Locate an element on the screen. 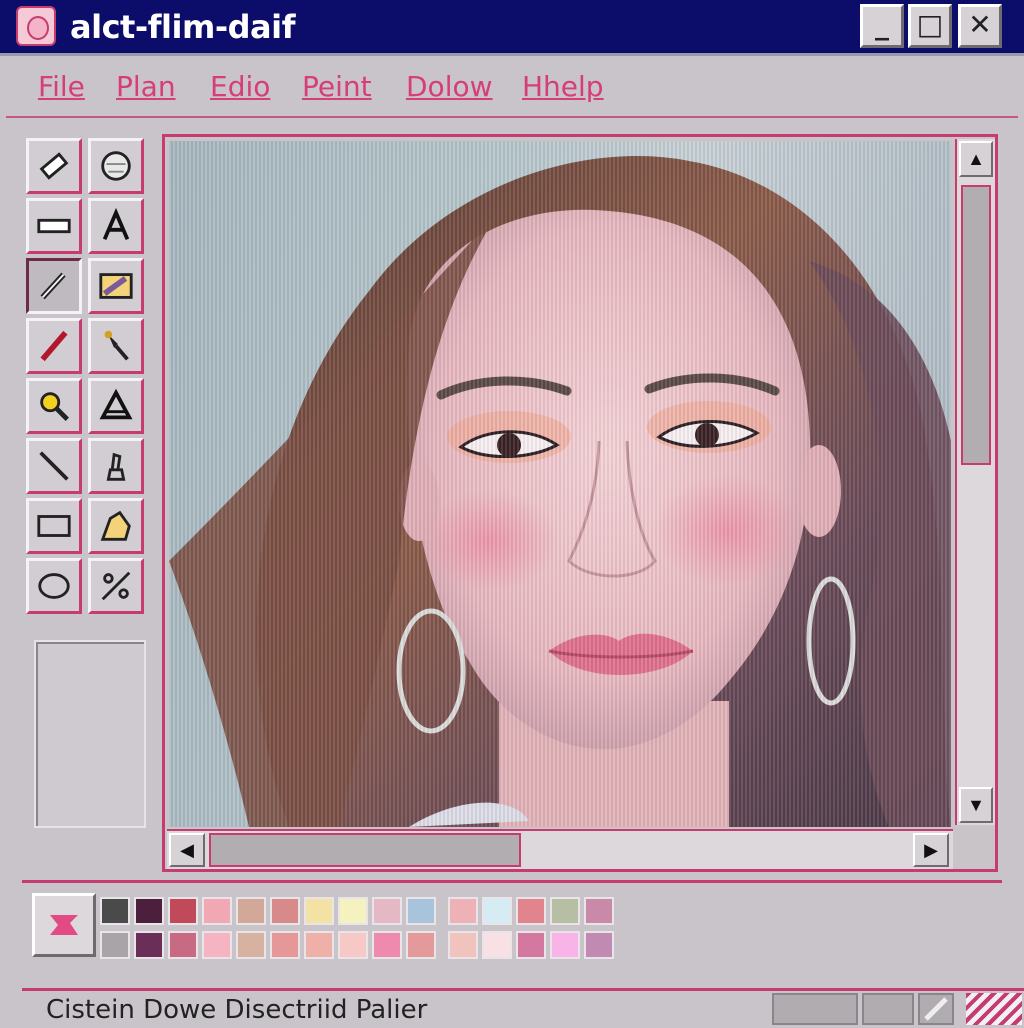  polygon-tool is located at coordinates (116, 526).